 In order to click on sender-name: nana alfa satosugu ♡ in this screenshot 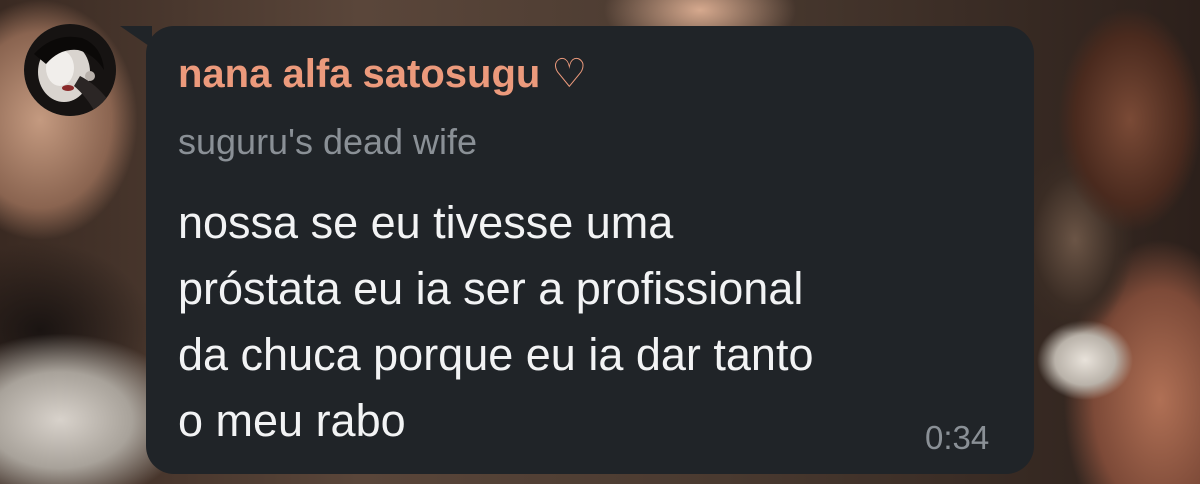, I will do `click(382, 74)`.